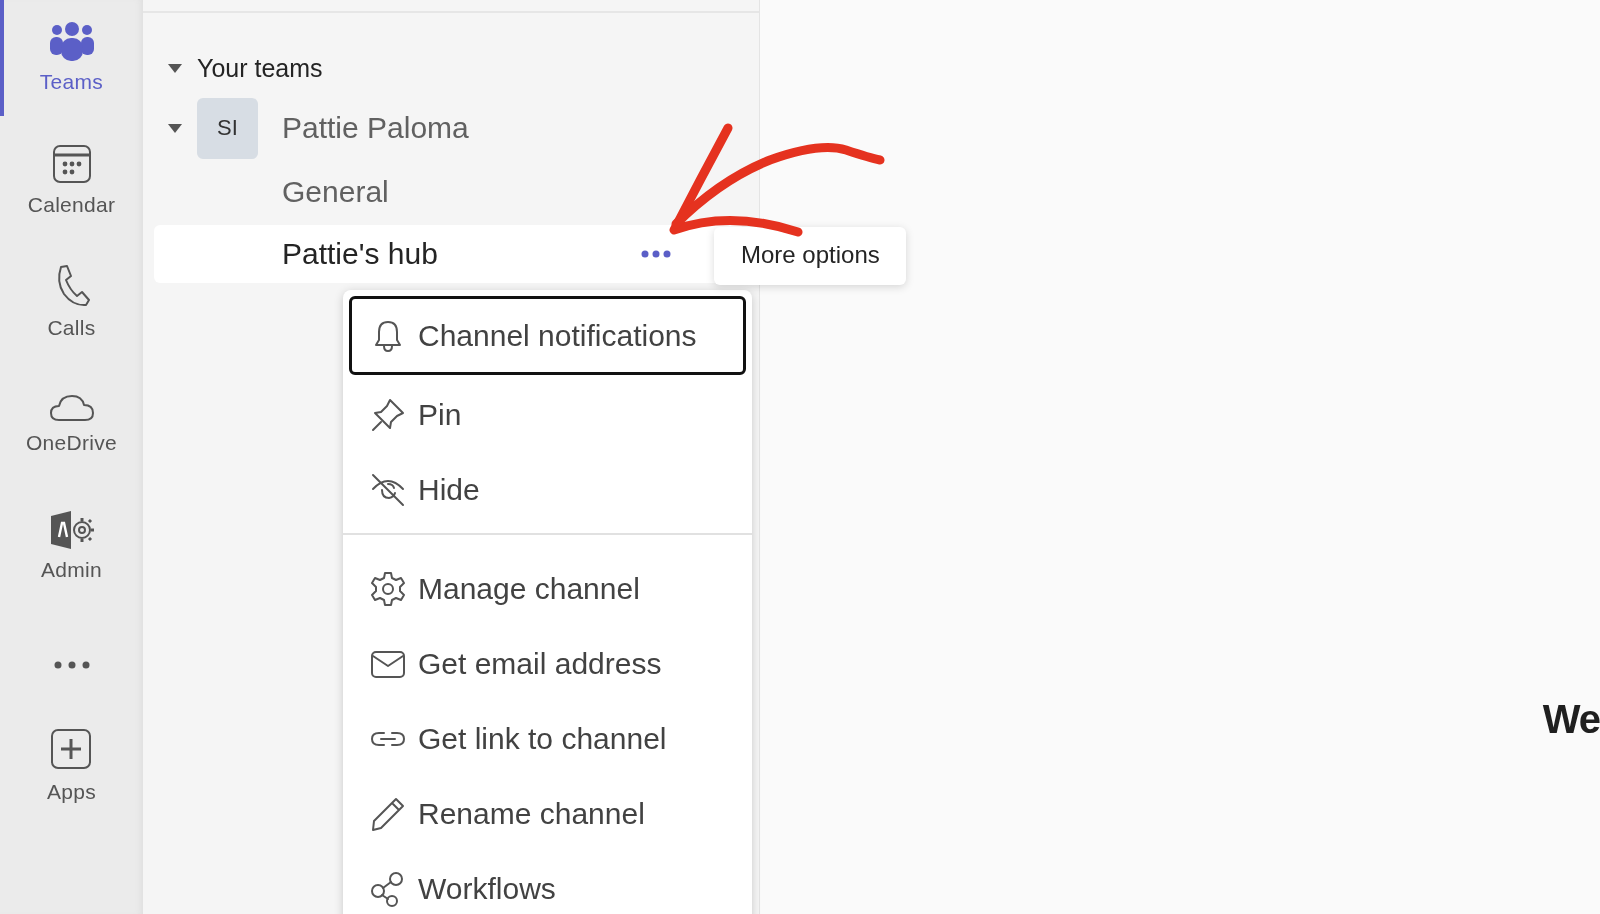 The width and height of the screenshot is (1600, 914). Describe the element at coordinates (375, 128) in the screenshot. I see `team-name: Pattie Paloma` at that location.